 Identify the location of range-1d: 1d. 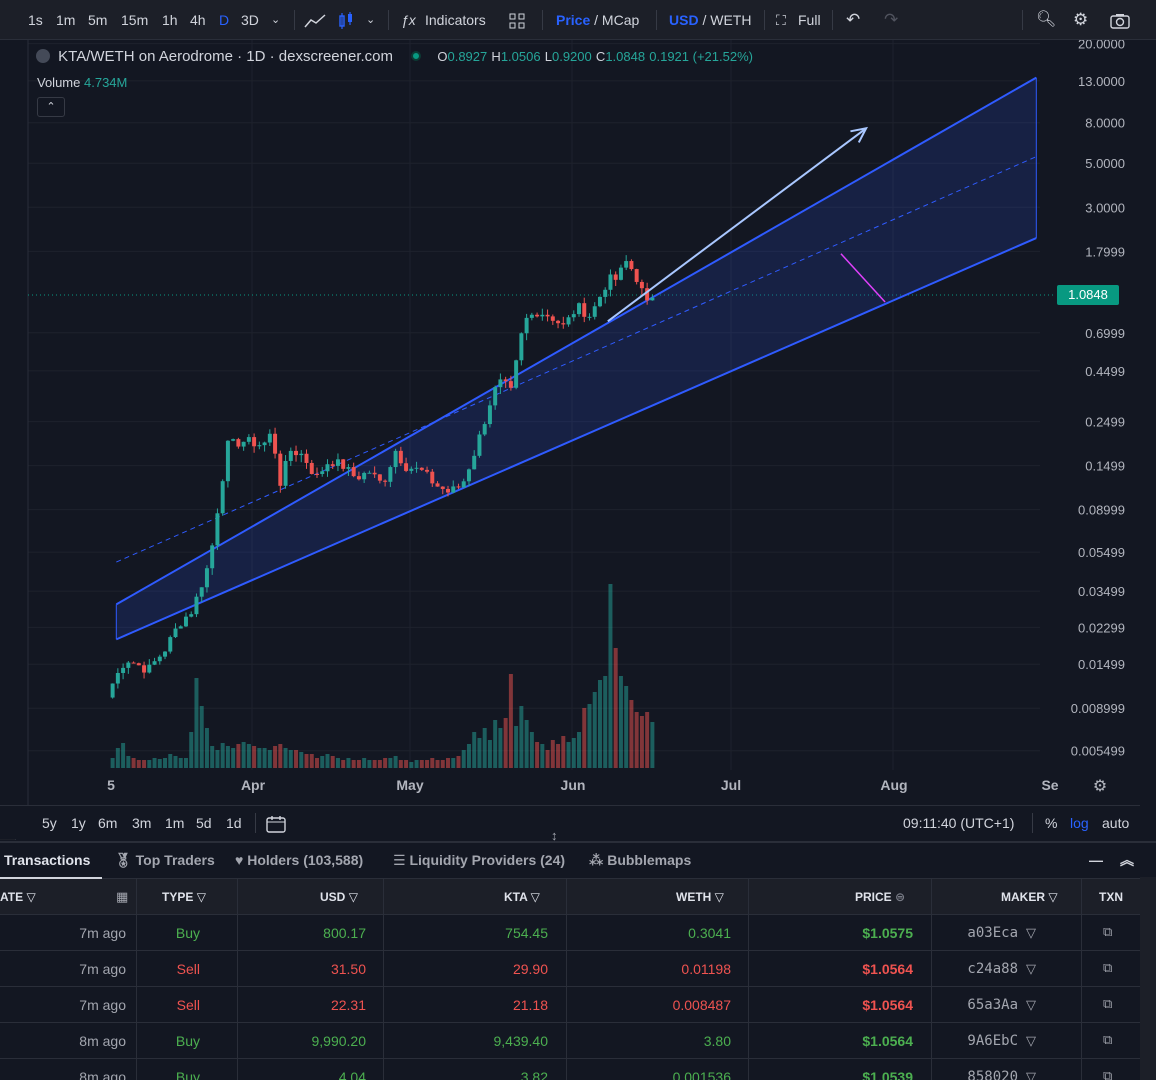
(234, 823).